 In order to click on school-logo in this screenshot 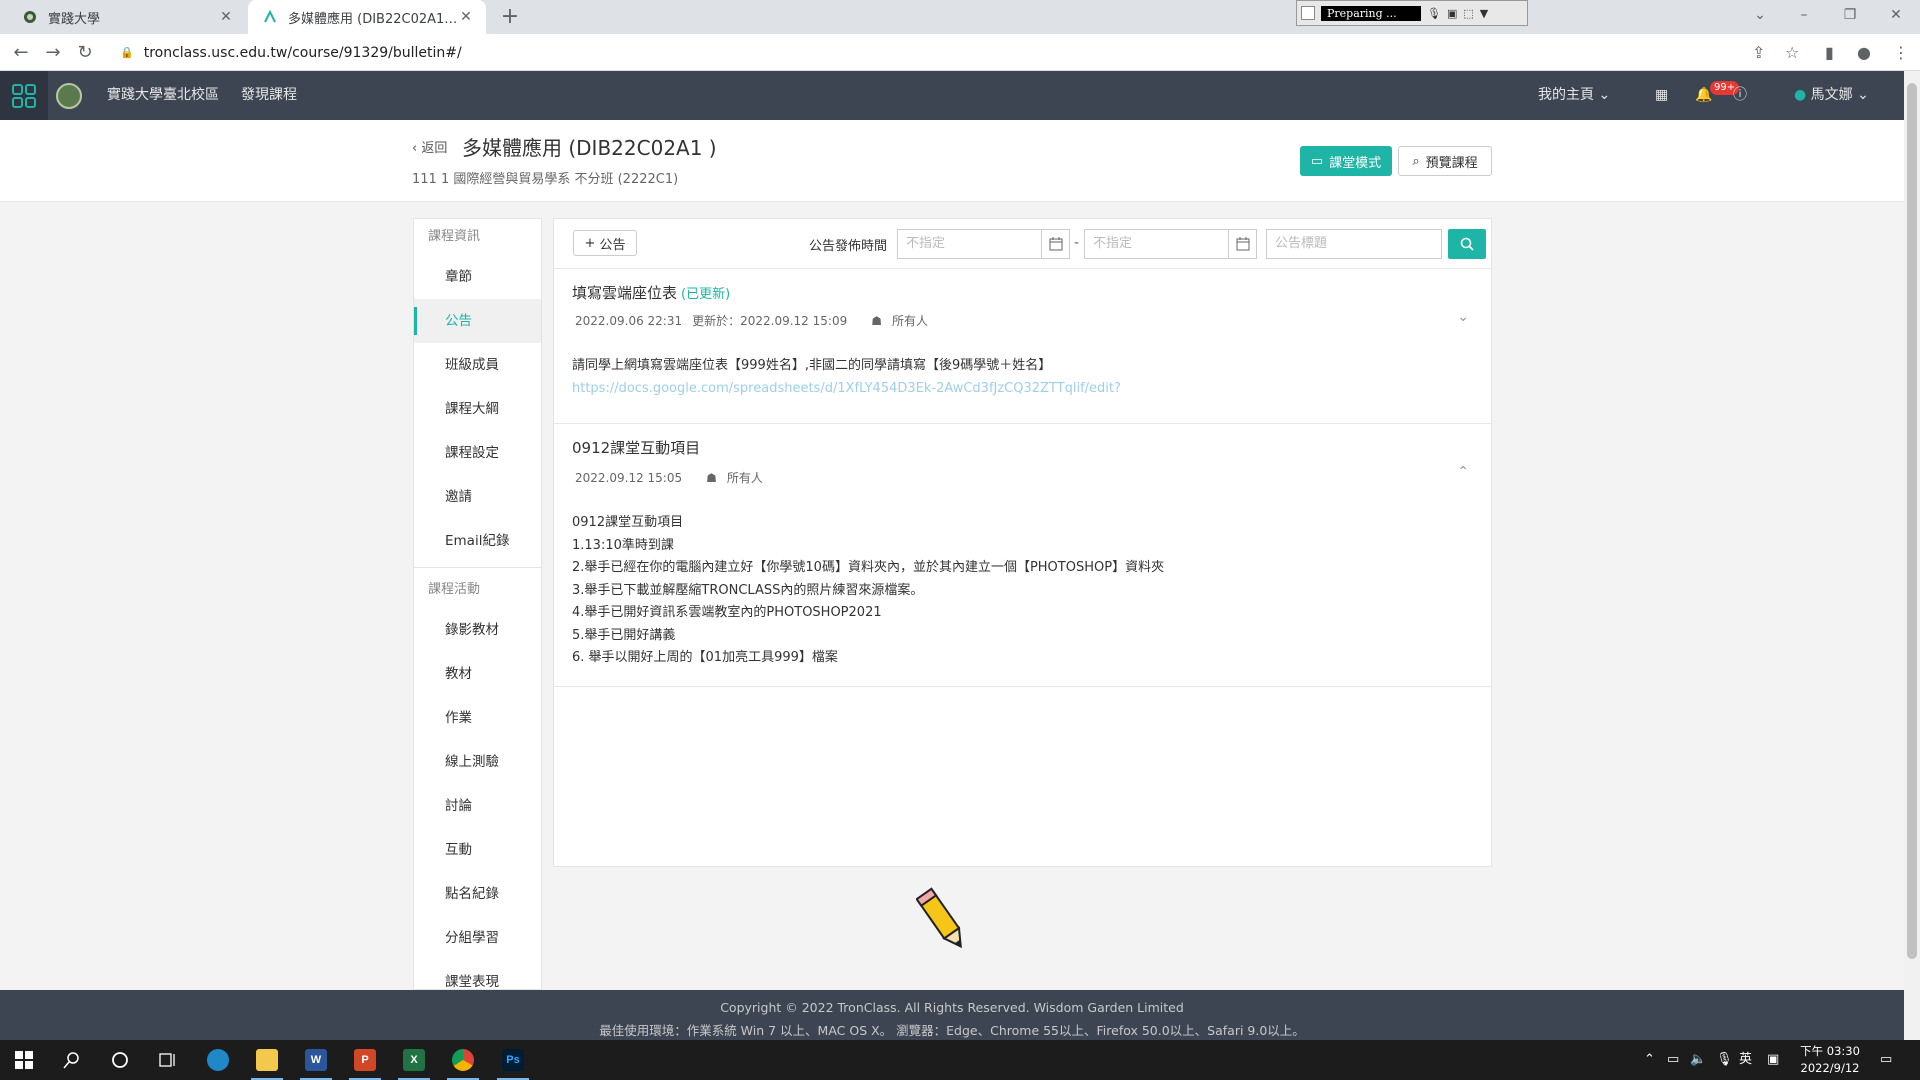, I will do `click(69, 96)`.